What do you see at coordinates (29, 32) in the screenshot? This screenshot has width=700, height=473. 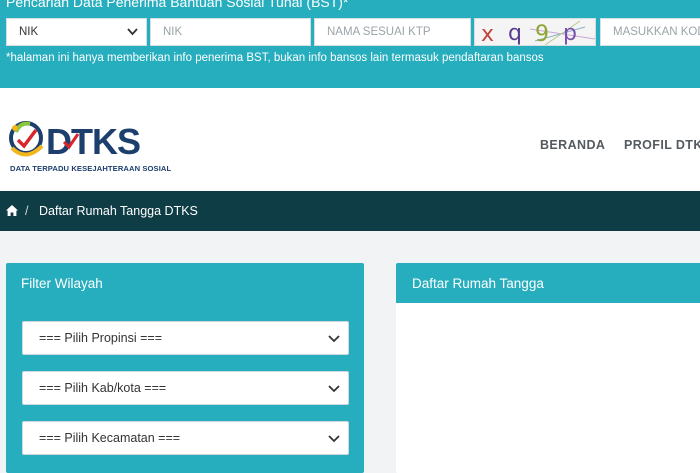 I see `id-type-value: NIK` at bounding box center [29, 32].